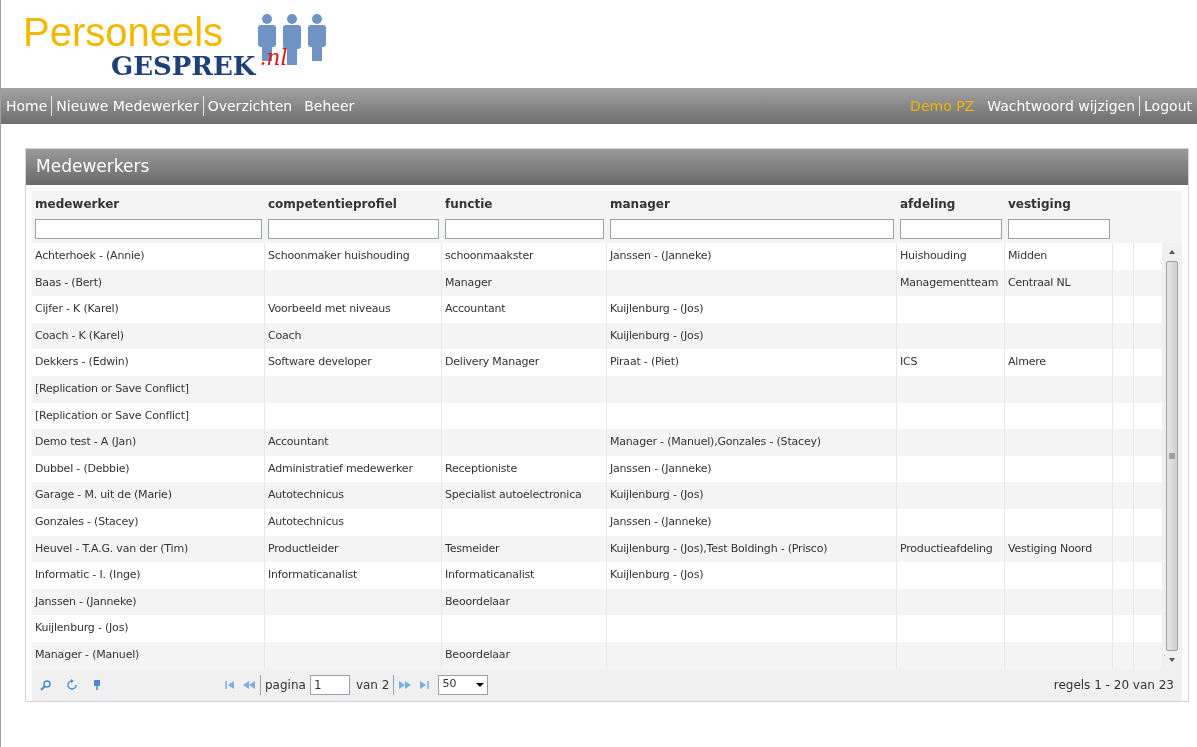  I want to click on table-cell: Achterhoek - (Annie), so click(90, 256).